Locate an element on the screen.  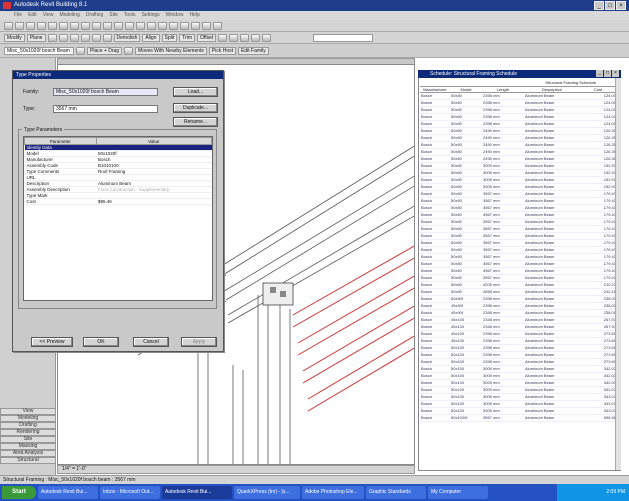
task-graphic-standards: Graphic Standards is located at coordinates (396, 492).